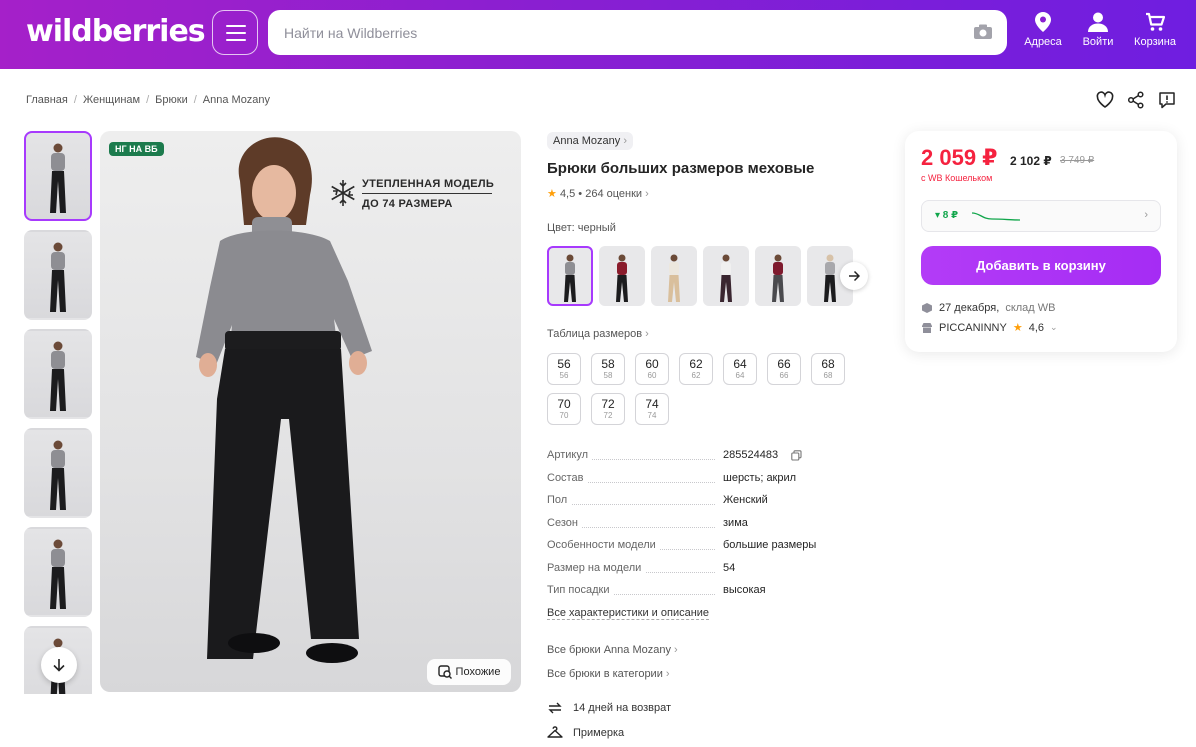 The width and height of the screenshot is (1196, 747). Describe the element at coordinates (116, 31) in the screenshot. I see `wildberries-logo: wildberries` at that location.